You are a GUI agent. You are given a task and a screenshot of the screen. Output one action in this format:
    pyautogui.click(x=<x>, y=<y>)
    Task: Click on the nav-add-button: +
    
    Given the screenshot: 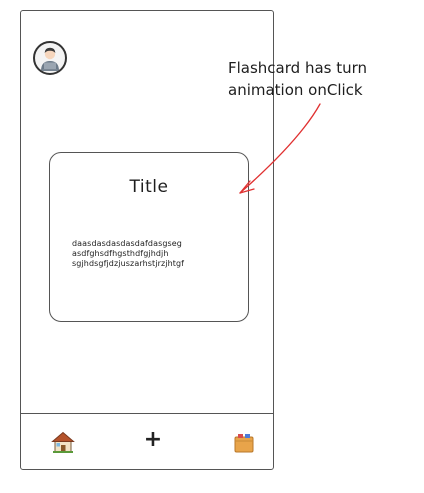 What is the action you would take?
    pyautogui.click(x=153, y=441)
    